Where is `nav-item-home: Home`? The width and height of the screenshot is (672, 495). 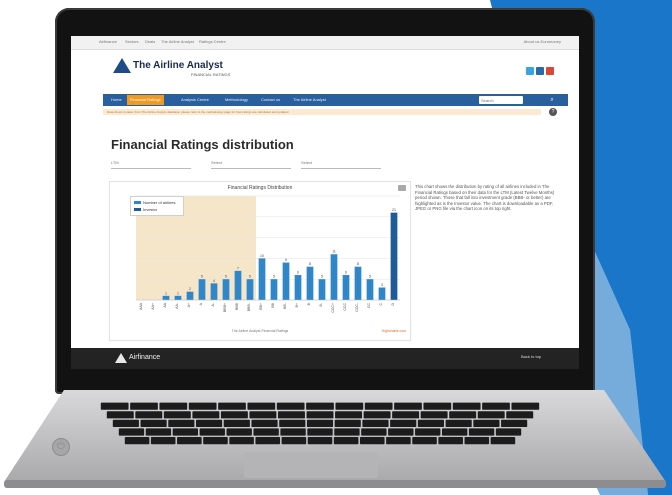 nav-item-home: Home is located at coordinates (116, 99).